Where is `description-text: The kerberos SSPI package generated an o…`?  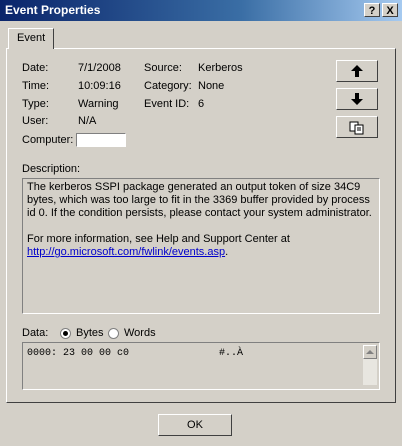
description-text: The kerberos SSPI package generated an o… is located at coordinates (199, 200).